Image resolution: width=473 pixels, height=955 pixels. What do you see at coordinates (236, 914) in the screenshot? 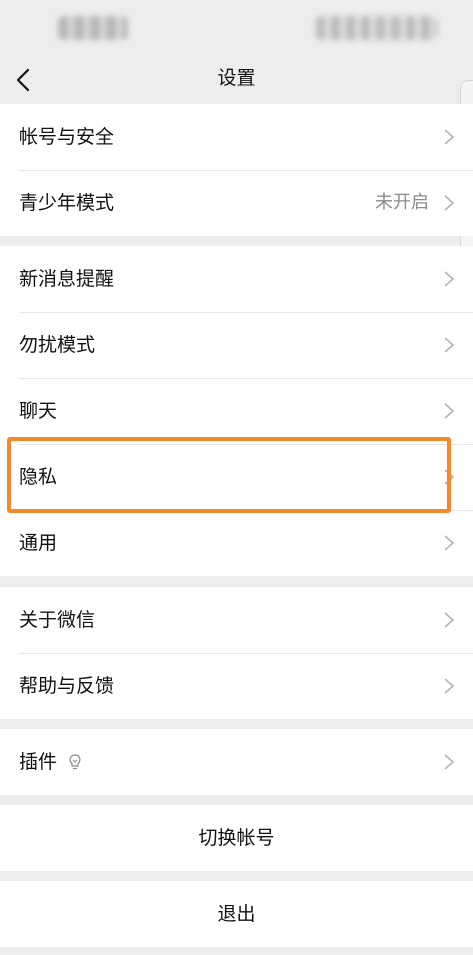
I see `logout-button: 退出` at bounding box center [236, 914].